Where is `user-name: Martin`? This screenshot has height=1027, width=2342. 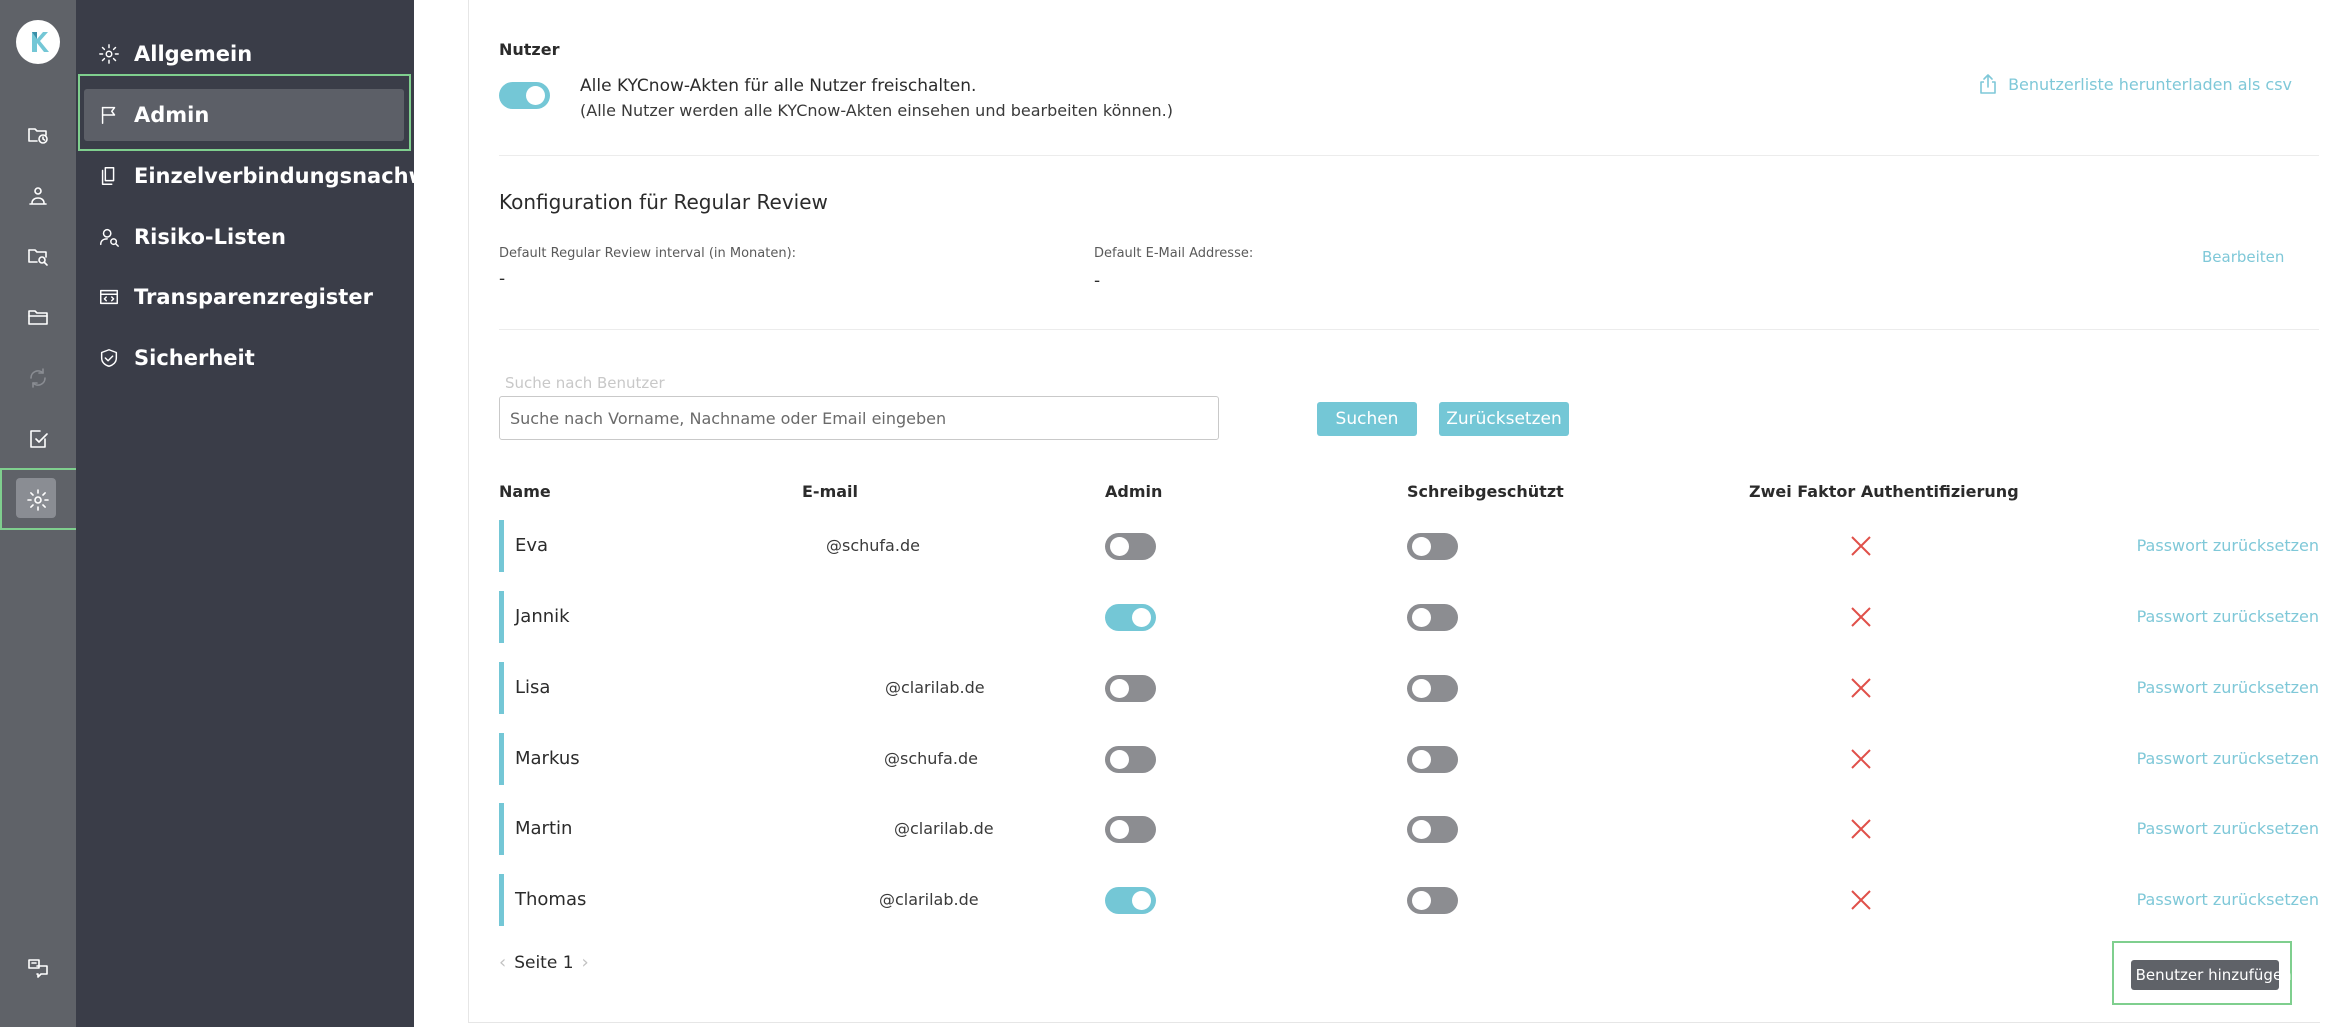
user-name: Martin is located at coordinates (544, 828).